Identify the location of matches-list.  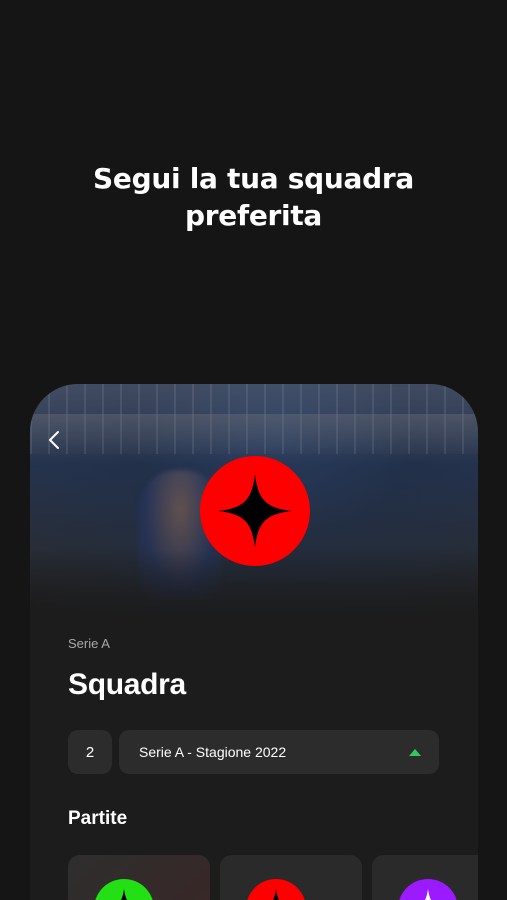
(273, 877).